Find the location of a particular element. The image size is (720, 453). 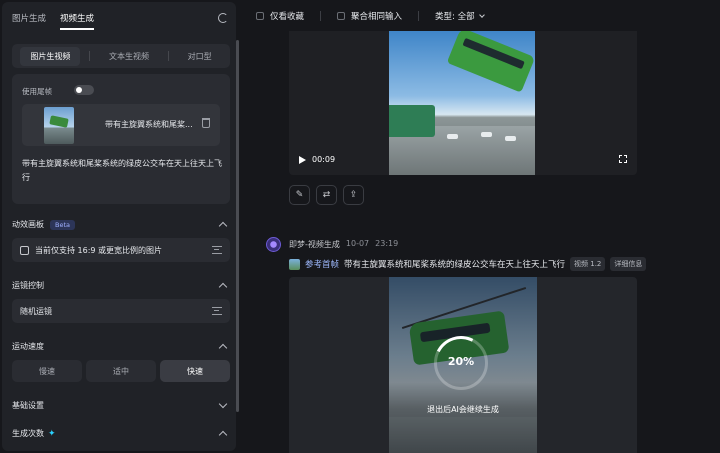

favorites-only-label: 仅看收藏 is located at coordinates (287, 17).